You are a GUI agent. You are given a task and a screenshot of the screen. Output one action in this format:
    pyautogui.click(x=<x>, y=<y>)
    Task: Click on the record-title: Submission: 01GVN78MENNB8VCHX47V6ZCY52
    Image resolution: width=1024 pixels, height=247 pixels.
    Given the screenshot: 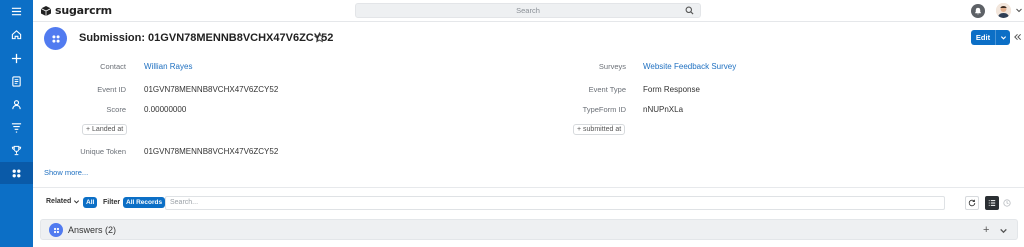 What is the action you would take?
    pyautogui.click(x=206, y=38)
    